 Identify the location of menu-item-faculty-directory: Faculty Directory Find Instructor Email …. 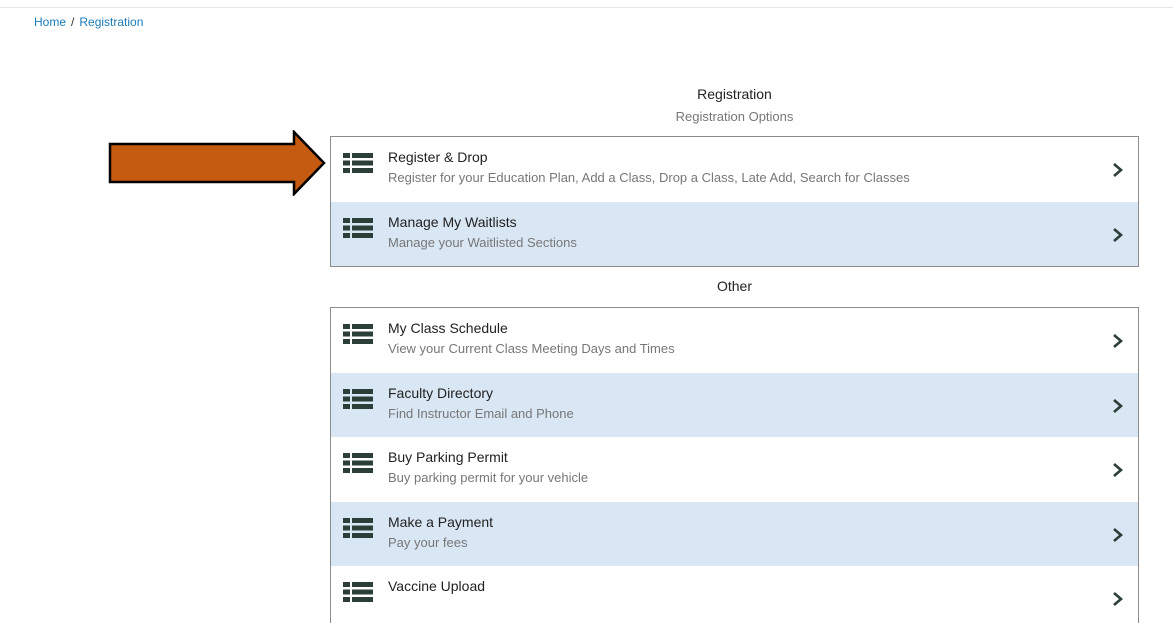
(734, 404).